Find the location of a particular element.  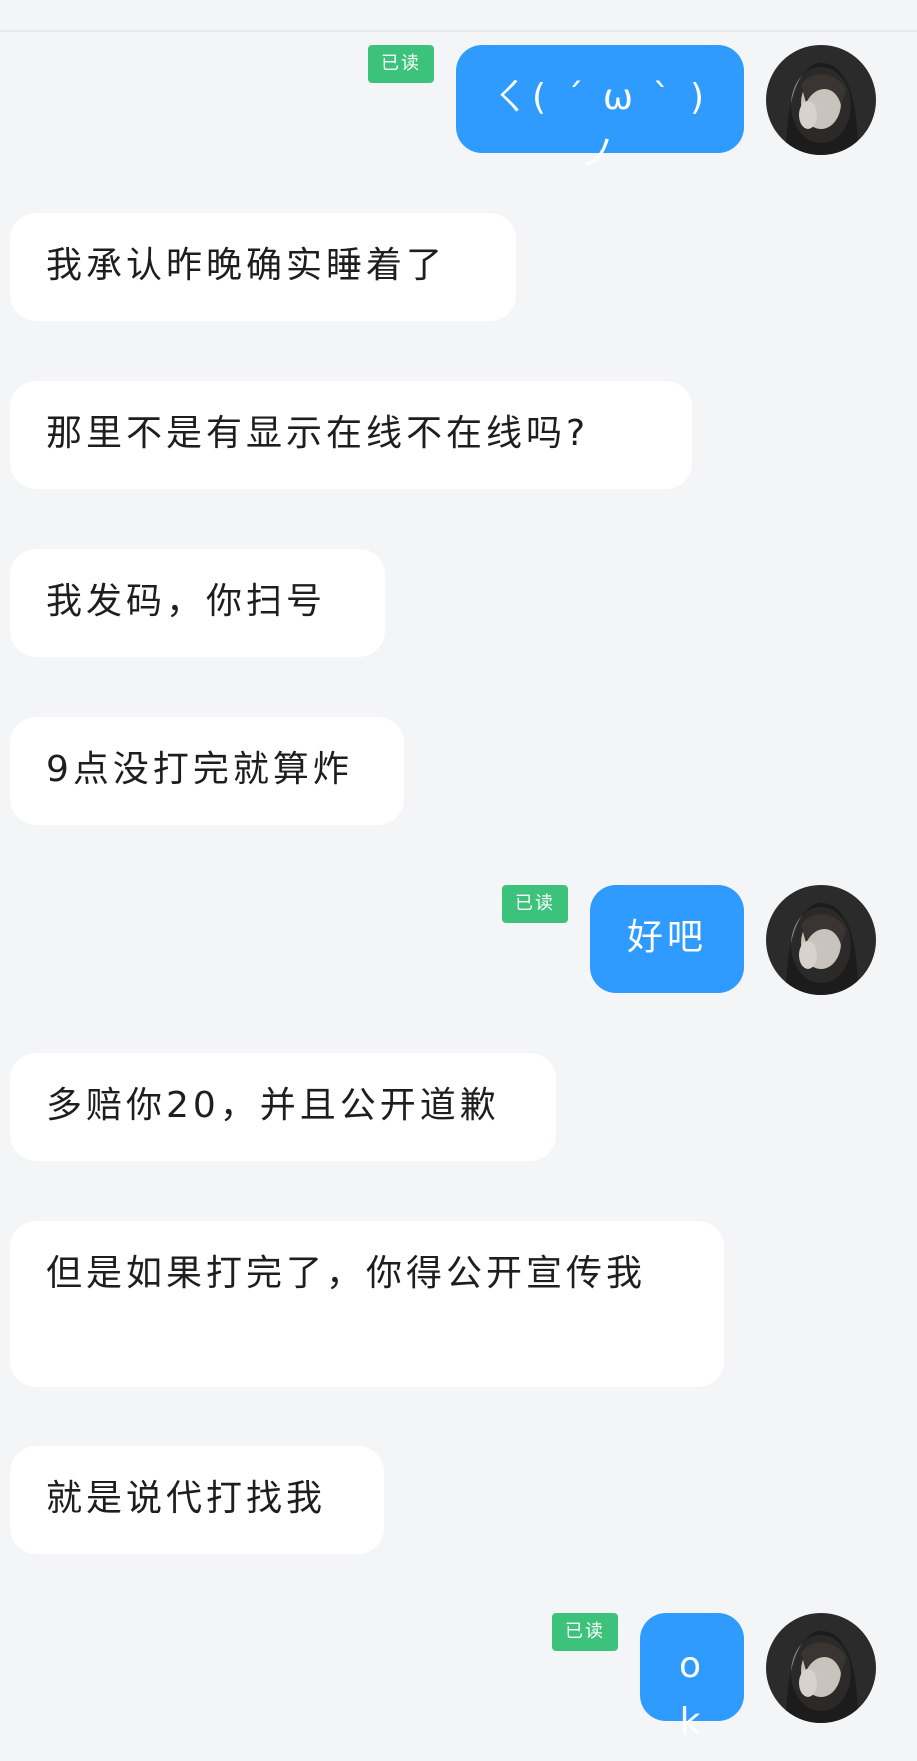

message-bubble-outgoing: 好吧 is located at coordinates (667, 939).